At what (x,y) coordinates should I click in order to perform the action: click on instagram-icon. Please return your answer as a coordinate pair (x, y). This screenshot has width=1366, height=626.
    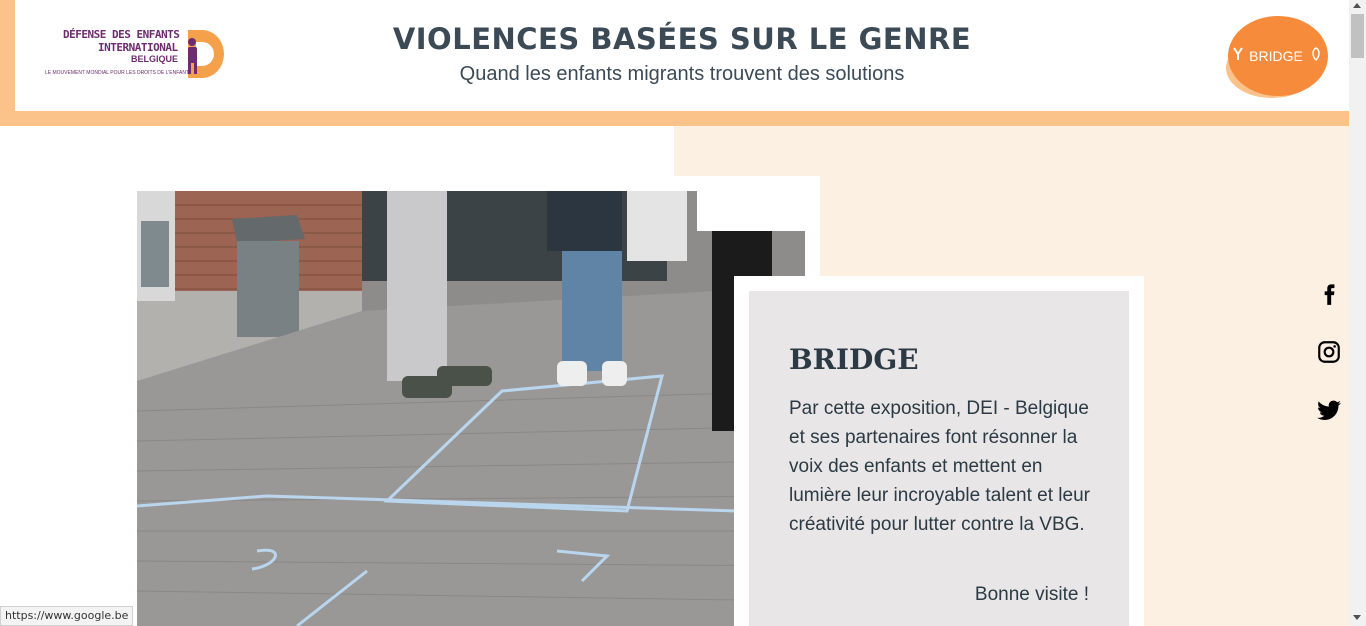
    Looking at the image, I should click on (1329, 352).